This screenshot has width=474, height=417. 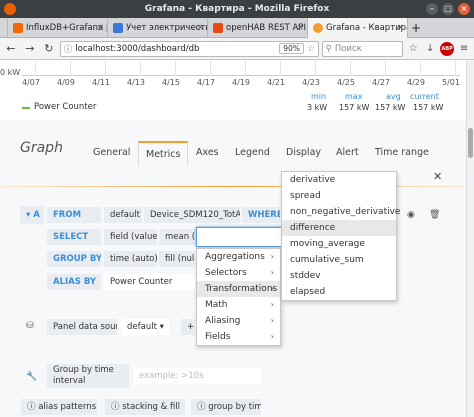 I want to click on submenu-item: spread, so click(x=339, y=196).